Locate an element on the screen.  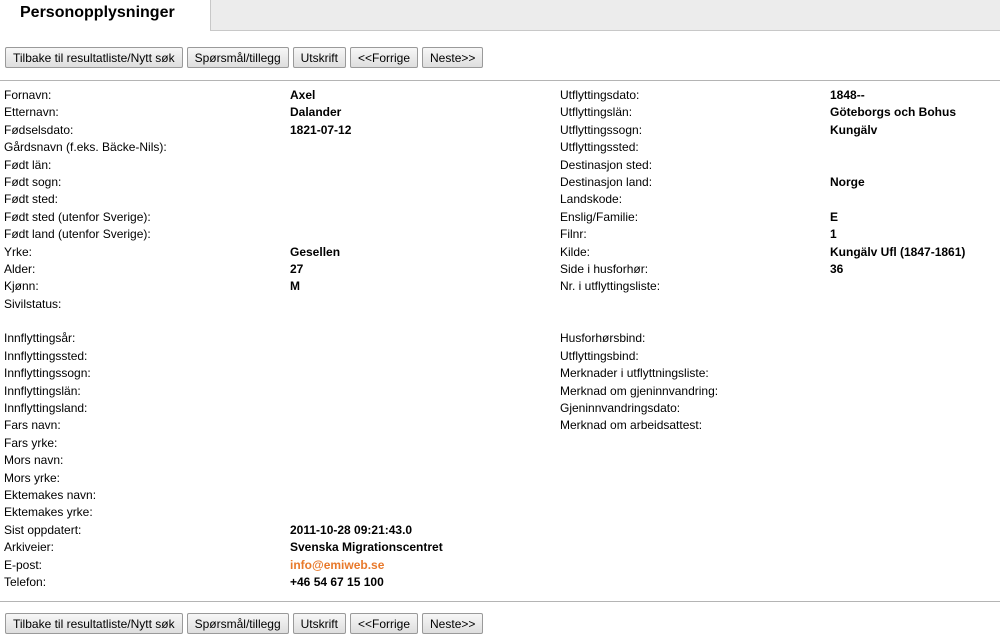
field-row: Gårdsnavn (f.eks. Bäcke-Nils): is located at coordinates (274, 147).